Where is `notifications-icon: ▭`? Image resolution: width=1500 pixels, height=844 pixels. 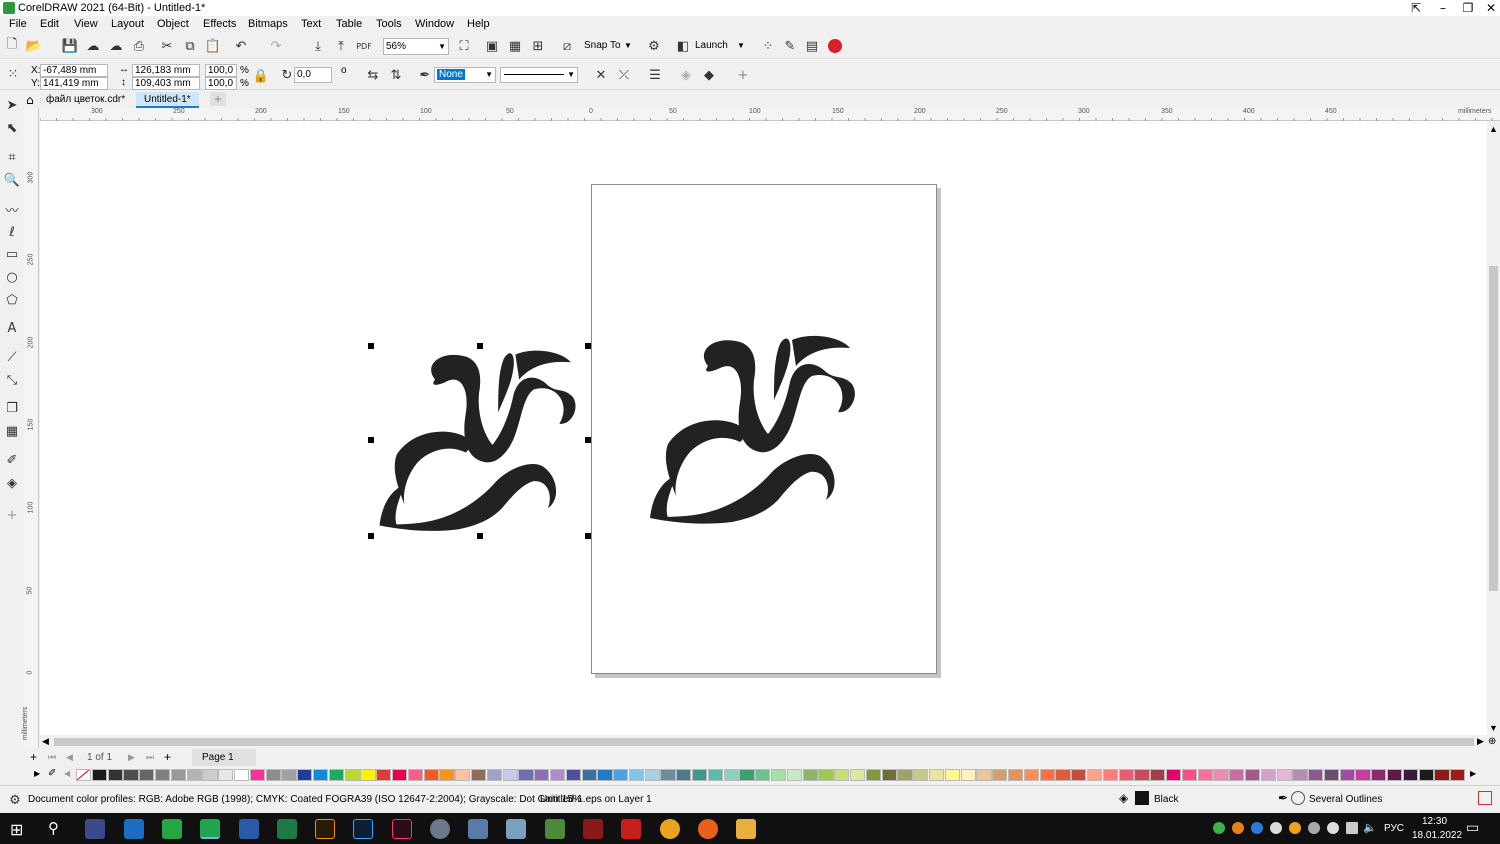
notifications-icon: ▭ is located at coordinates (1472, 828).